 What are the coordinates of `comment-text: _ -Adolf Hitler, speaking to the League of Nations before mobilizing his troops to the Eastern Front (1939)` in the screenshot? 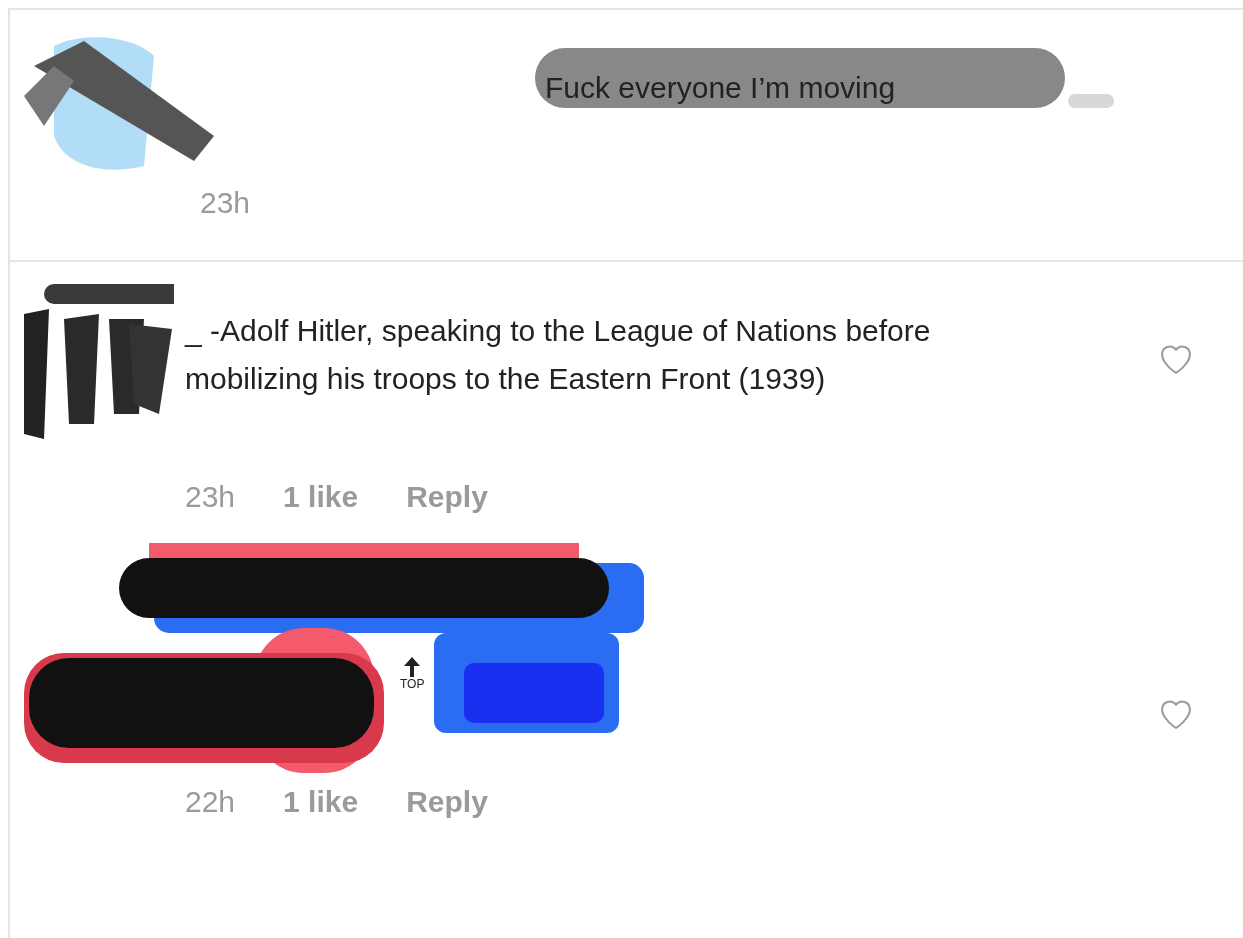 It's located at (558, 355).